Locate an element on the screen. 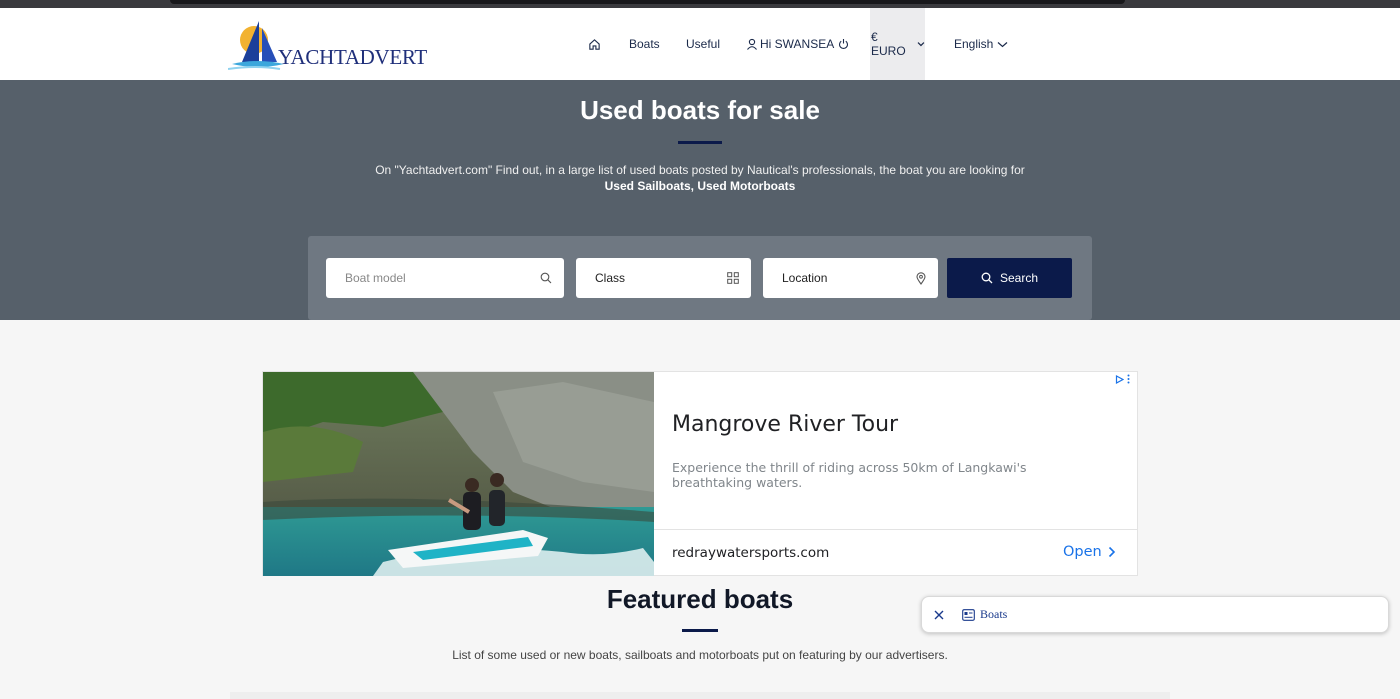 This screenshot has height=699, width=1400. nav-home is located at coordinates (594, 44).